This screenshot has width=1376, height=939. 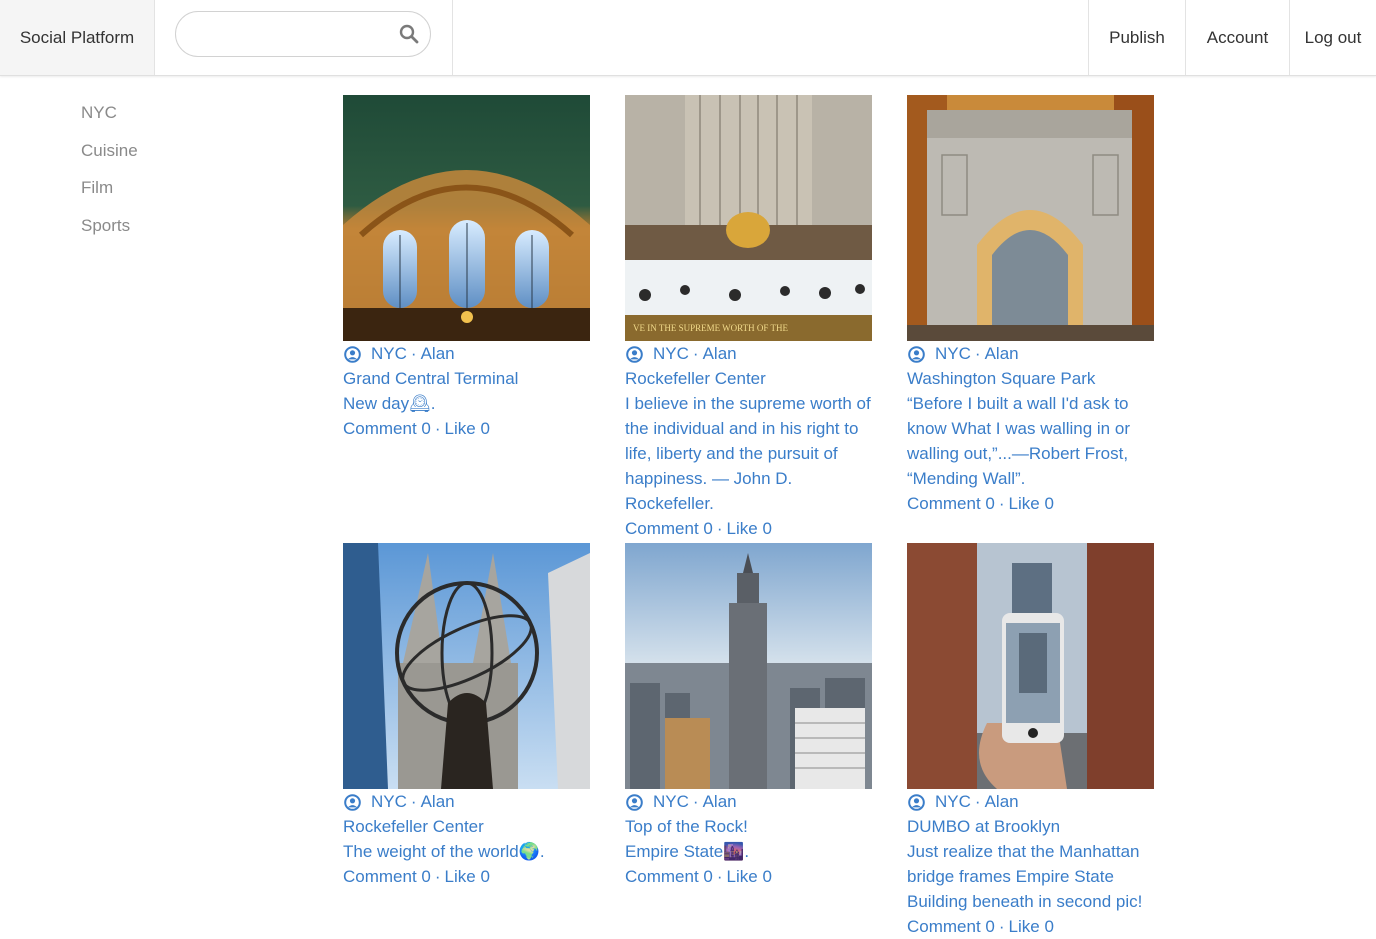 I want to click on category-sidebar: NYC Cuisine Film Sports, so click(x=109, y=169).